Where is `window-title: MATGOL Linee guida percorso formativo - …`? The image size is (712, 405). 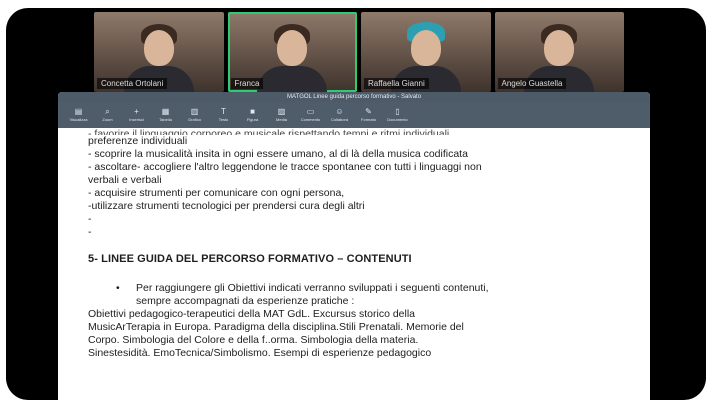
window-title: MATGOL Linee guida percorso formativo - … is located at coordinates (354, 97).